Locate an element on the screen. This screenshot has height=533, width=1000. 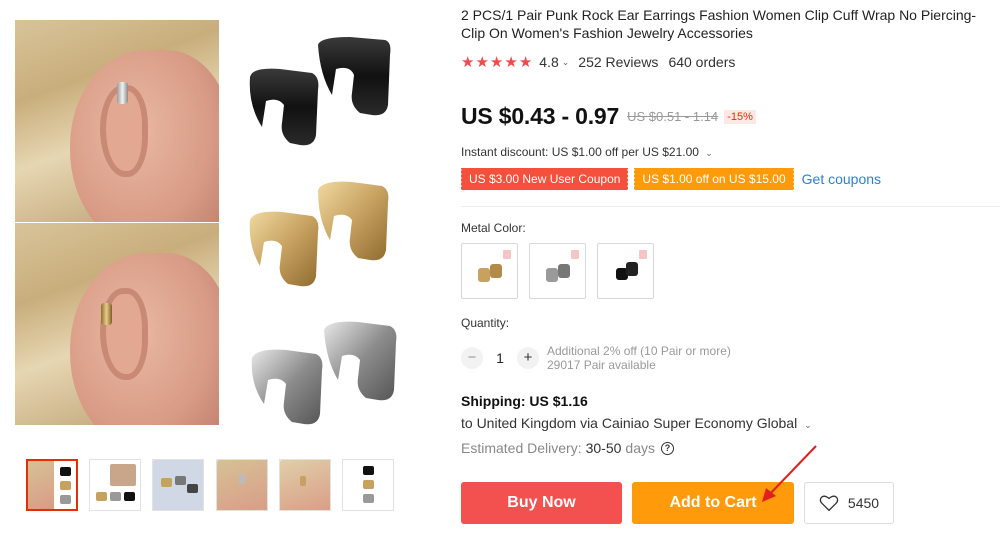
rating-value: 4.8 is located at coordinates (548, 62).